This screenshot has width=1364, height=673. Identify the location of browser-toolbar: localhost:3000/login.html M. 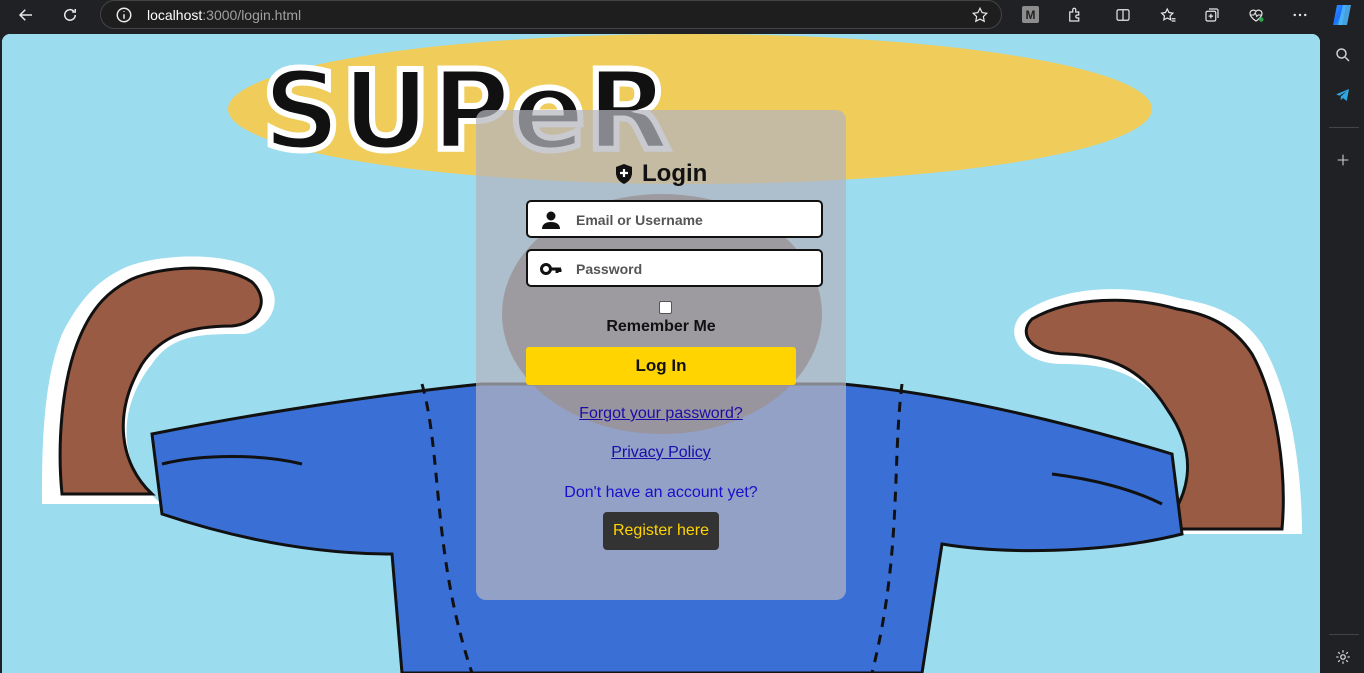
(682, 15).